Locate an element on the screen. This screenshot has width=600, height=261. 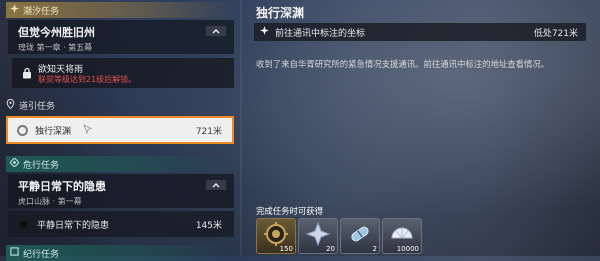
guide-task-name: 独行深渊 is located at coordinates (53, 131).